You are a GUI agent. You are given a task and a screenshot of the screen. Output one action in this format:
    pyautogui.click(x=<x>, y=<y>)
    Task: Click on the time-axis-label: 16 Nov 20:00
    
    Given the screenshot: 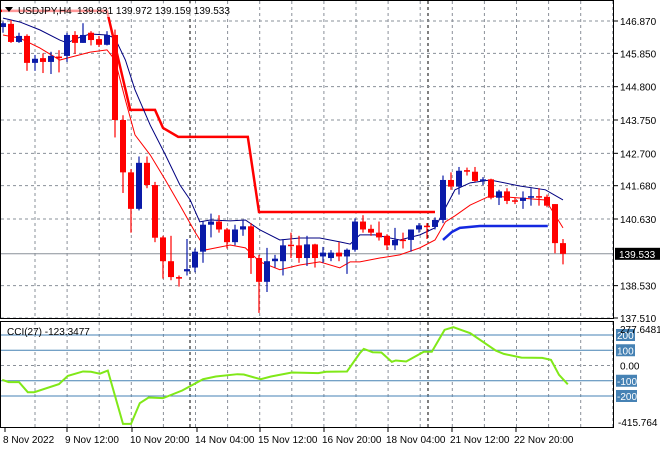 What is the action you would take?
    pyautogui.click(x=352, y=440)
    